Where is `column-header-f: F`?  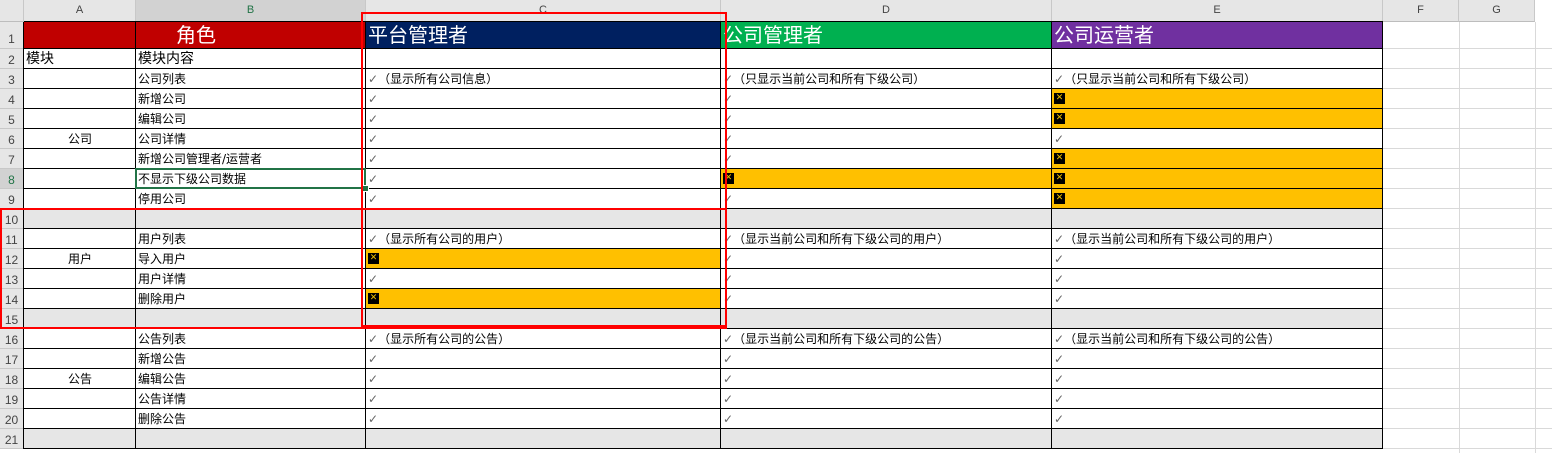 column-header-f: F is located at coordinates (1421, 11).